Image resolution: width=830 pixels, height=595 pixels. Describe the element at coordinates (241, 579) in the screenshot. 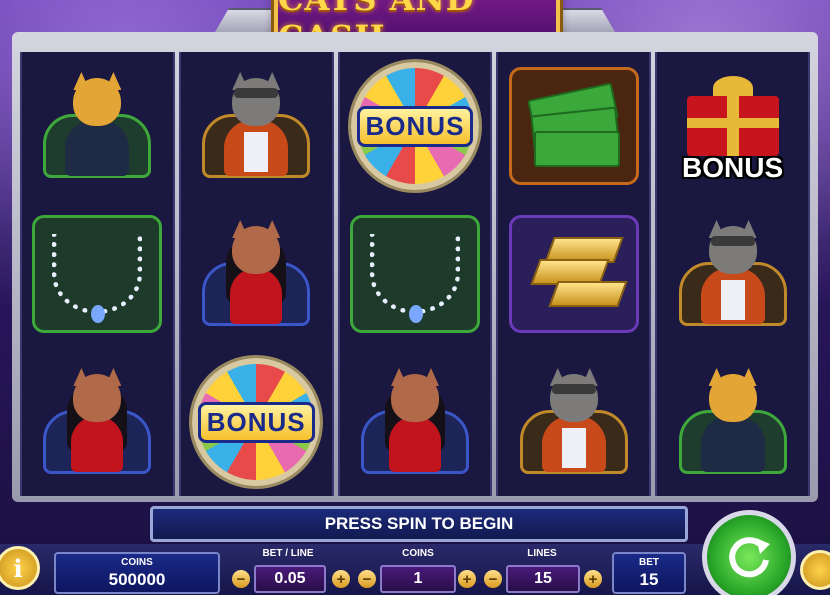

I see `bet-line-minus-button: −` at that location.